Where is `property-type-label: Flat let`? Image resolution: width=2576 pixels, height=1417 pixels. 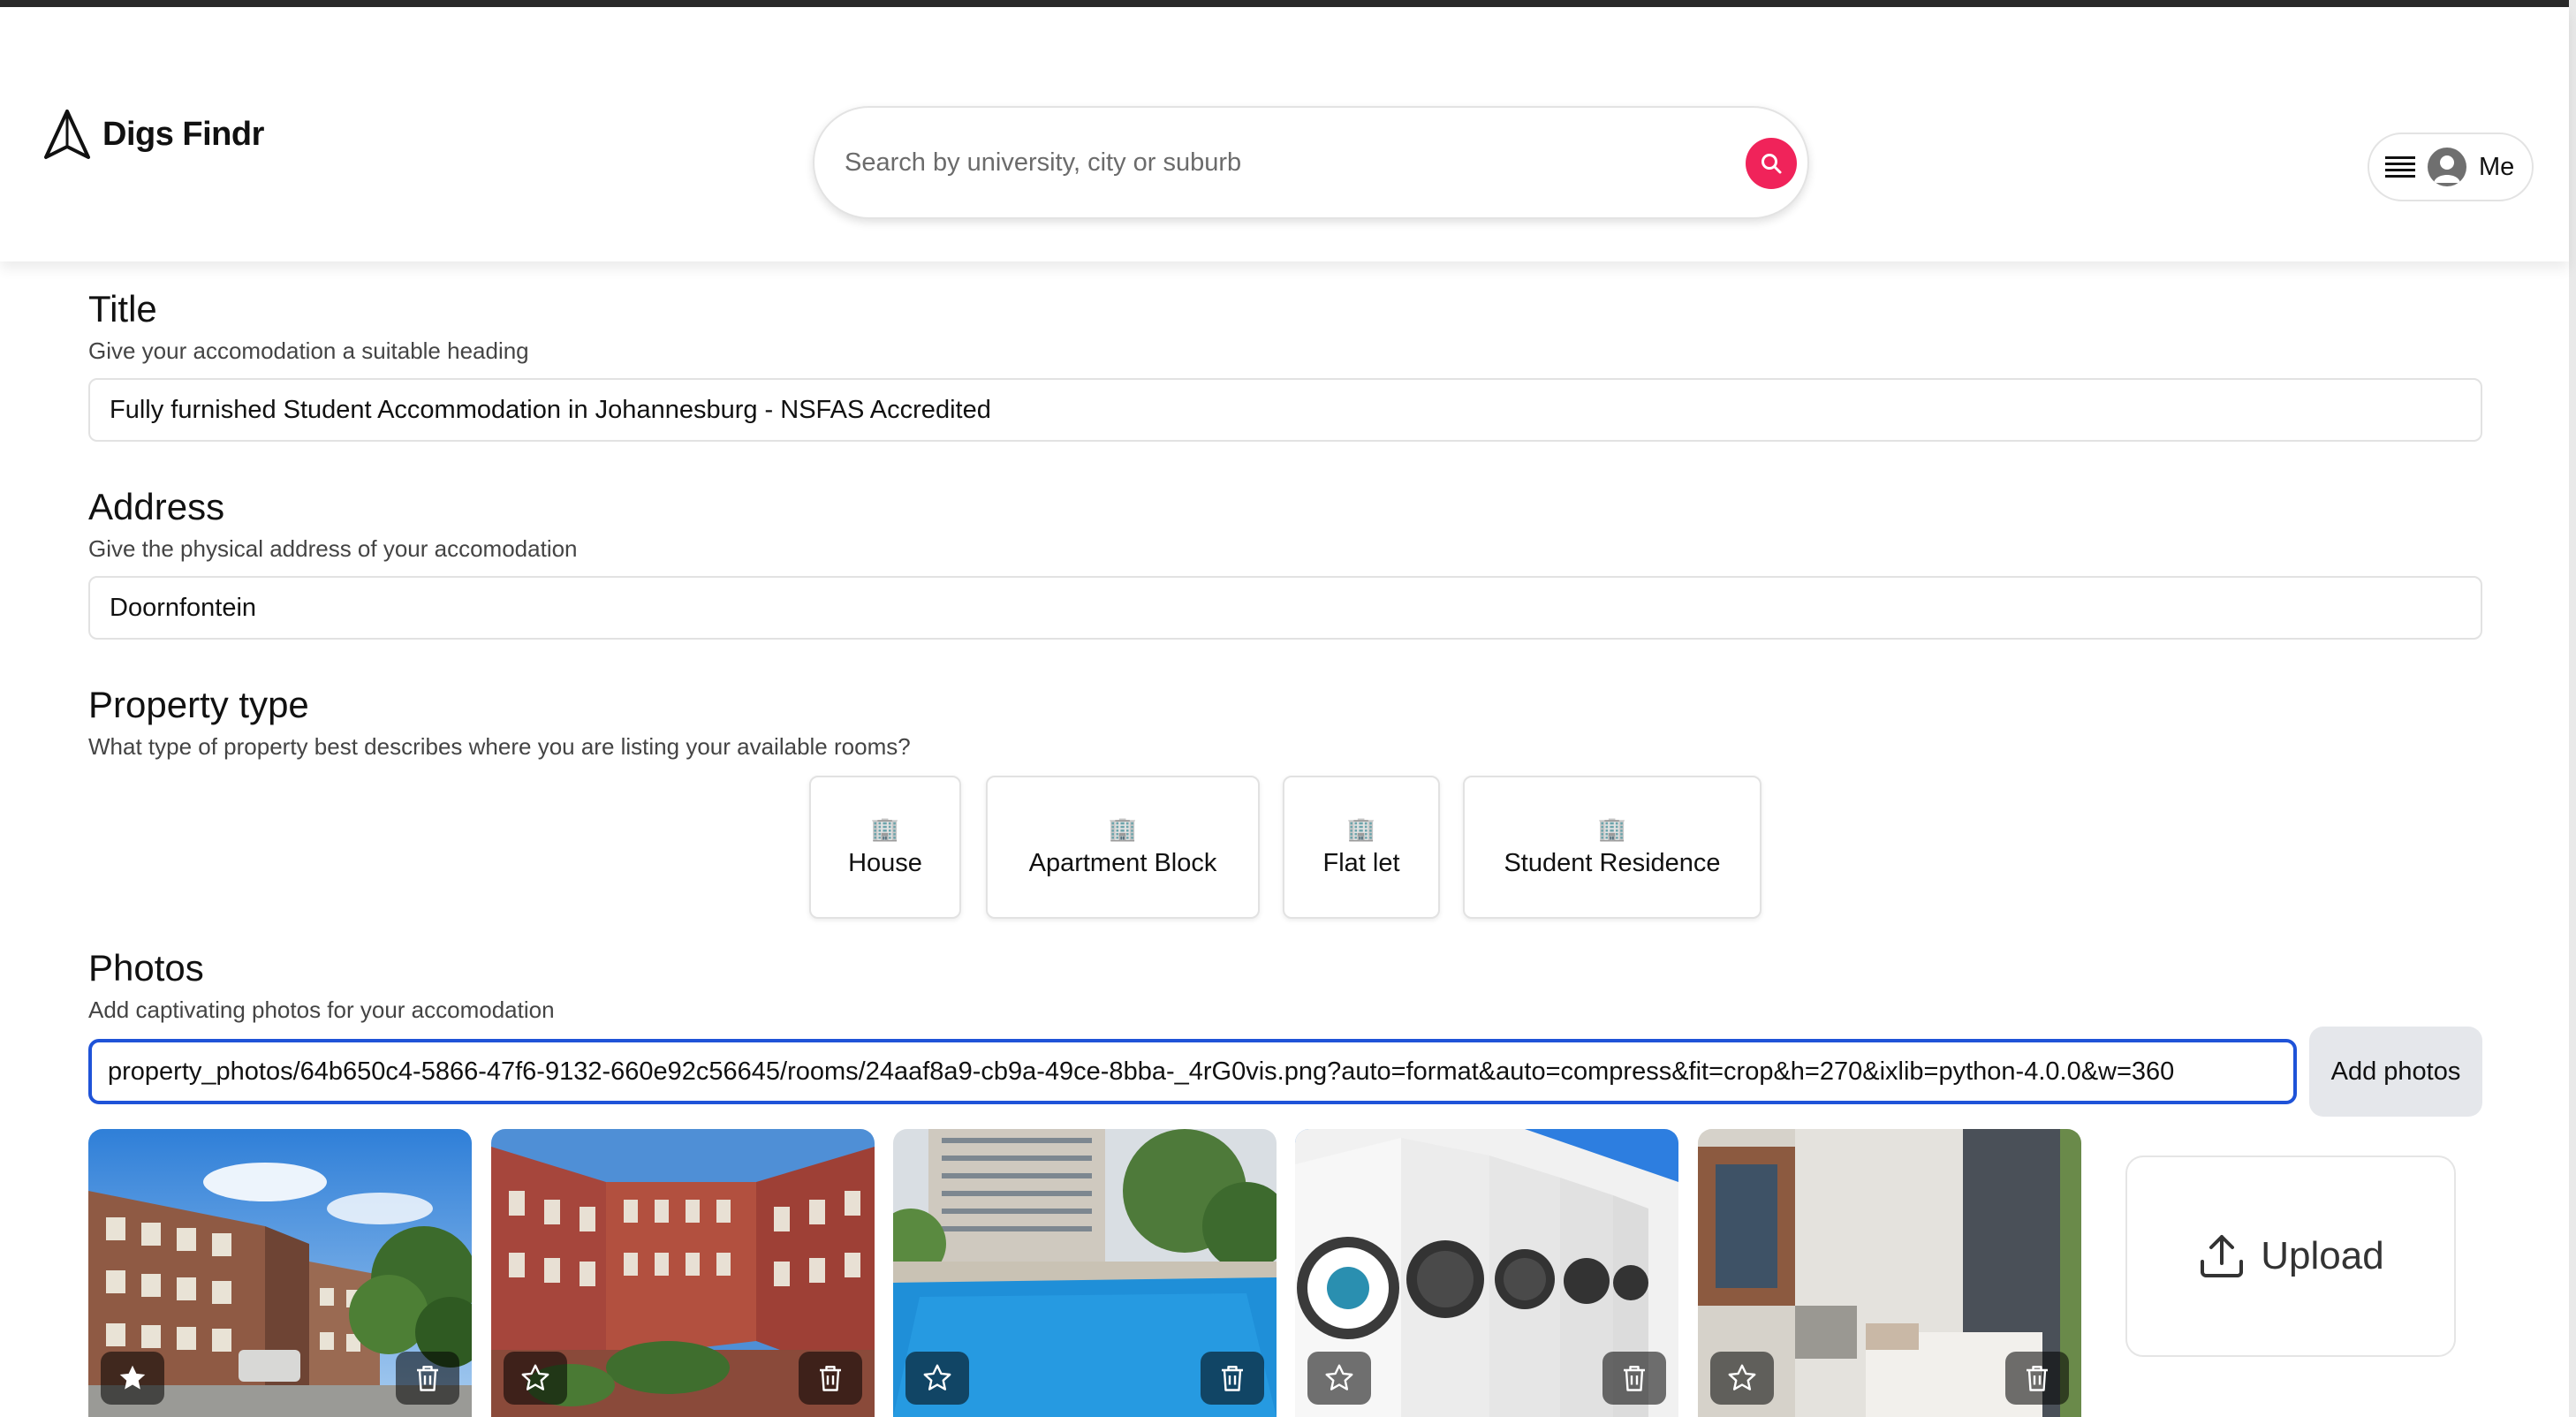 property-type-label: Flat let is located at coordinates (1361, 862).